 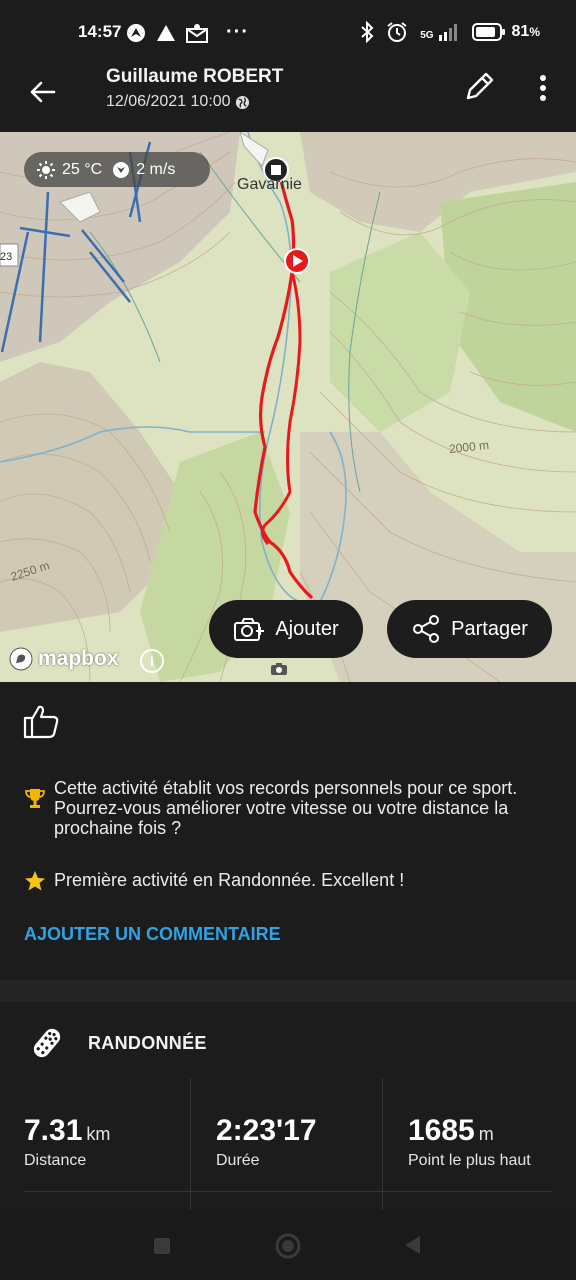 What do you see at coordinates (152, 934) in the screenshot?
I see `add-comment-link: AJOUTER UN COMMENTAIRE` at bounding box center [152, 934].